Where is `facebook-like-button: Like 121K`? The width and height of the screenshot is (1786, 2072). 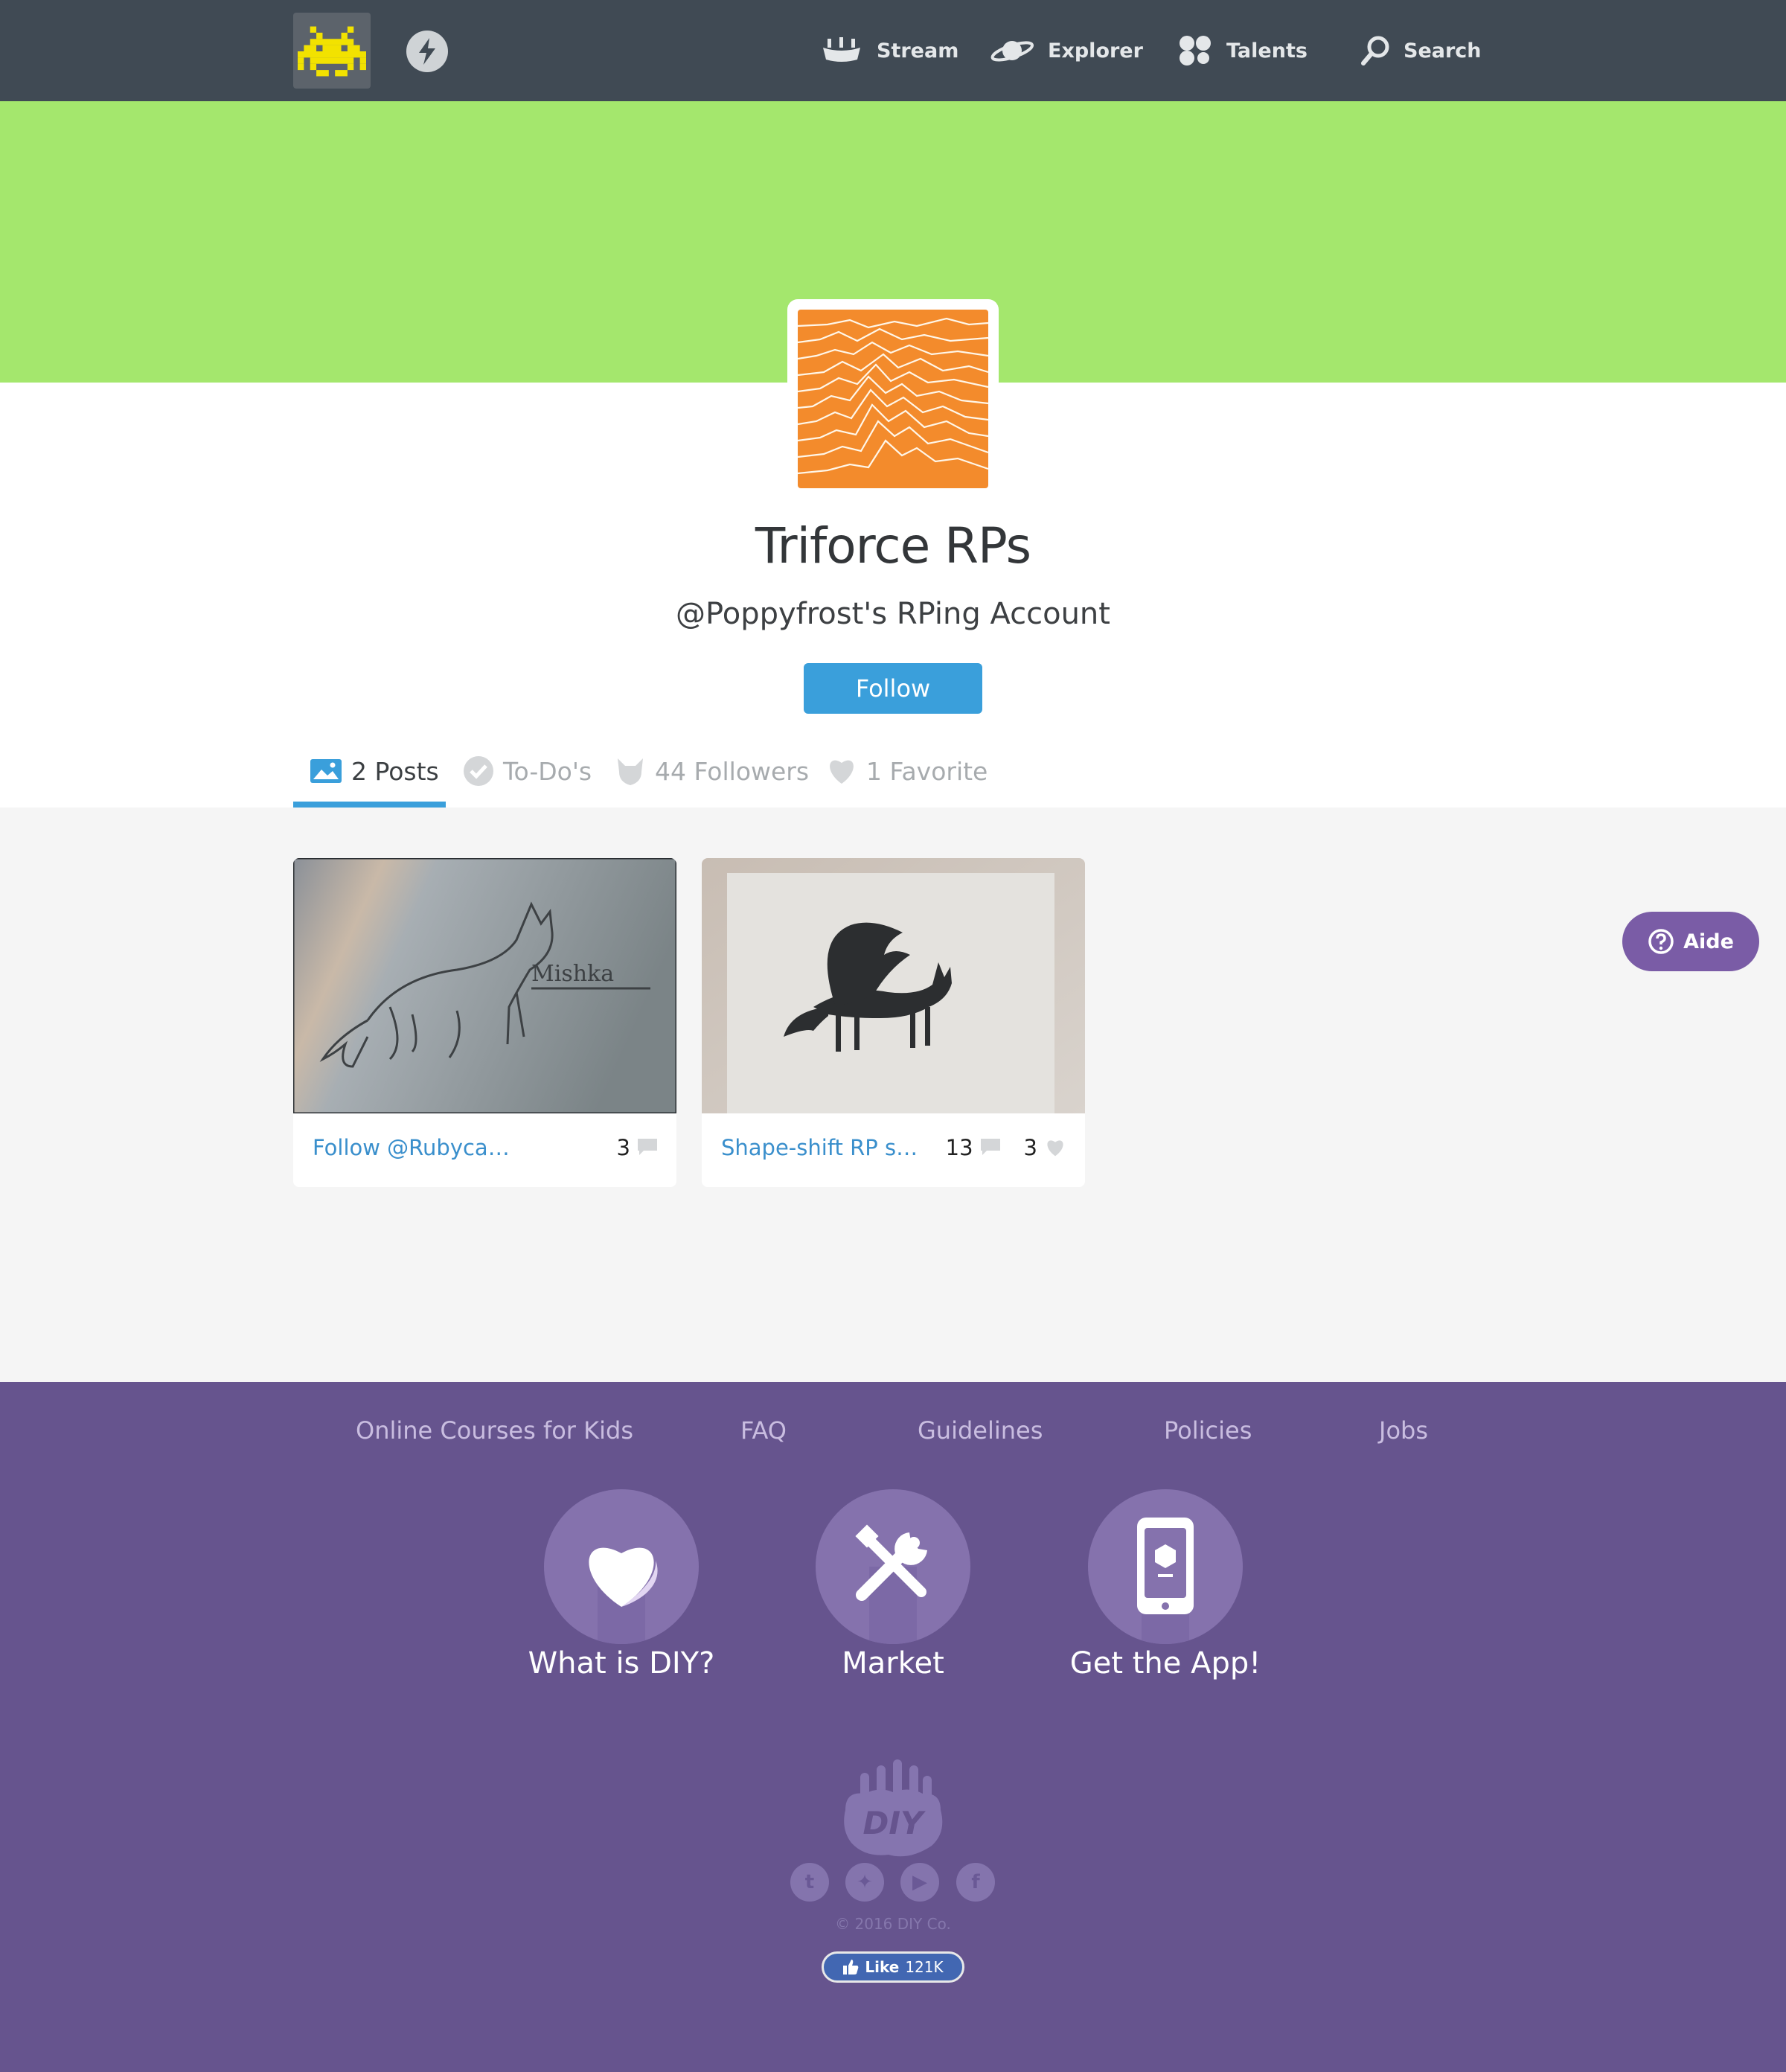
facebook-like-button: Like 121K is located at coordinates (893, 1967).